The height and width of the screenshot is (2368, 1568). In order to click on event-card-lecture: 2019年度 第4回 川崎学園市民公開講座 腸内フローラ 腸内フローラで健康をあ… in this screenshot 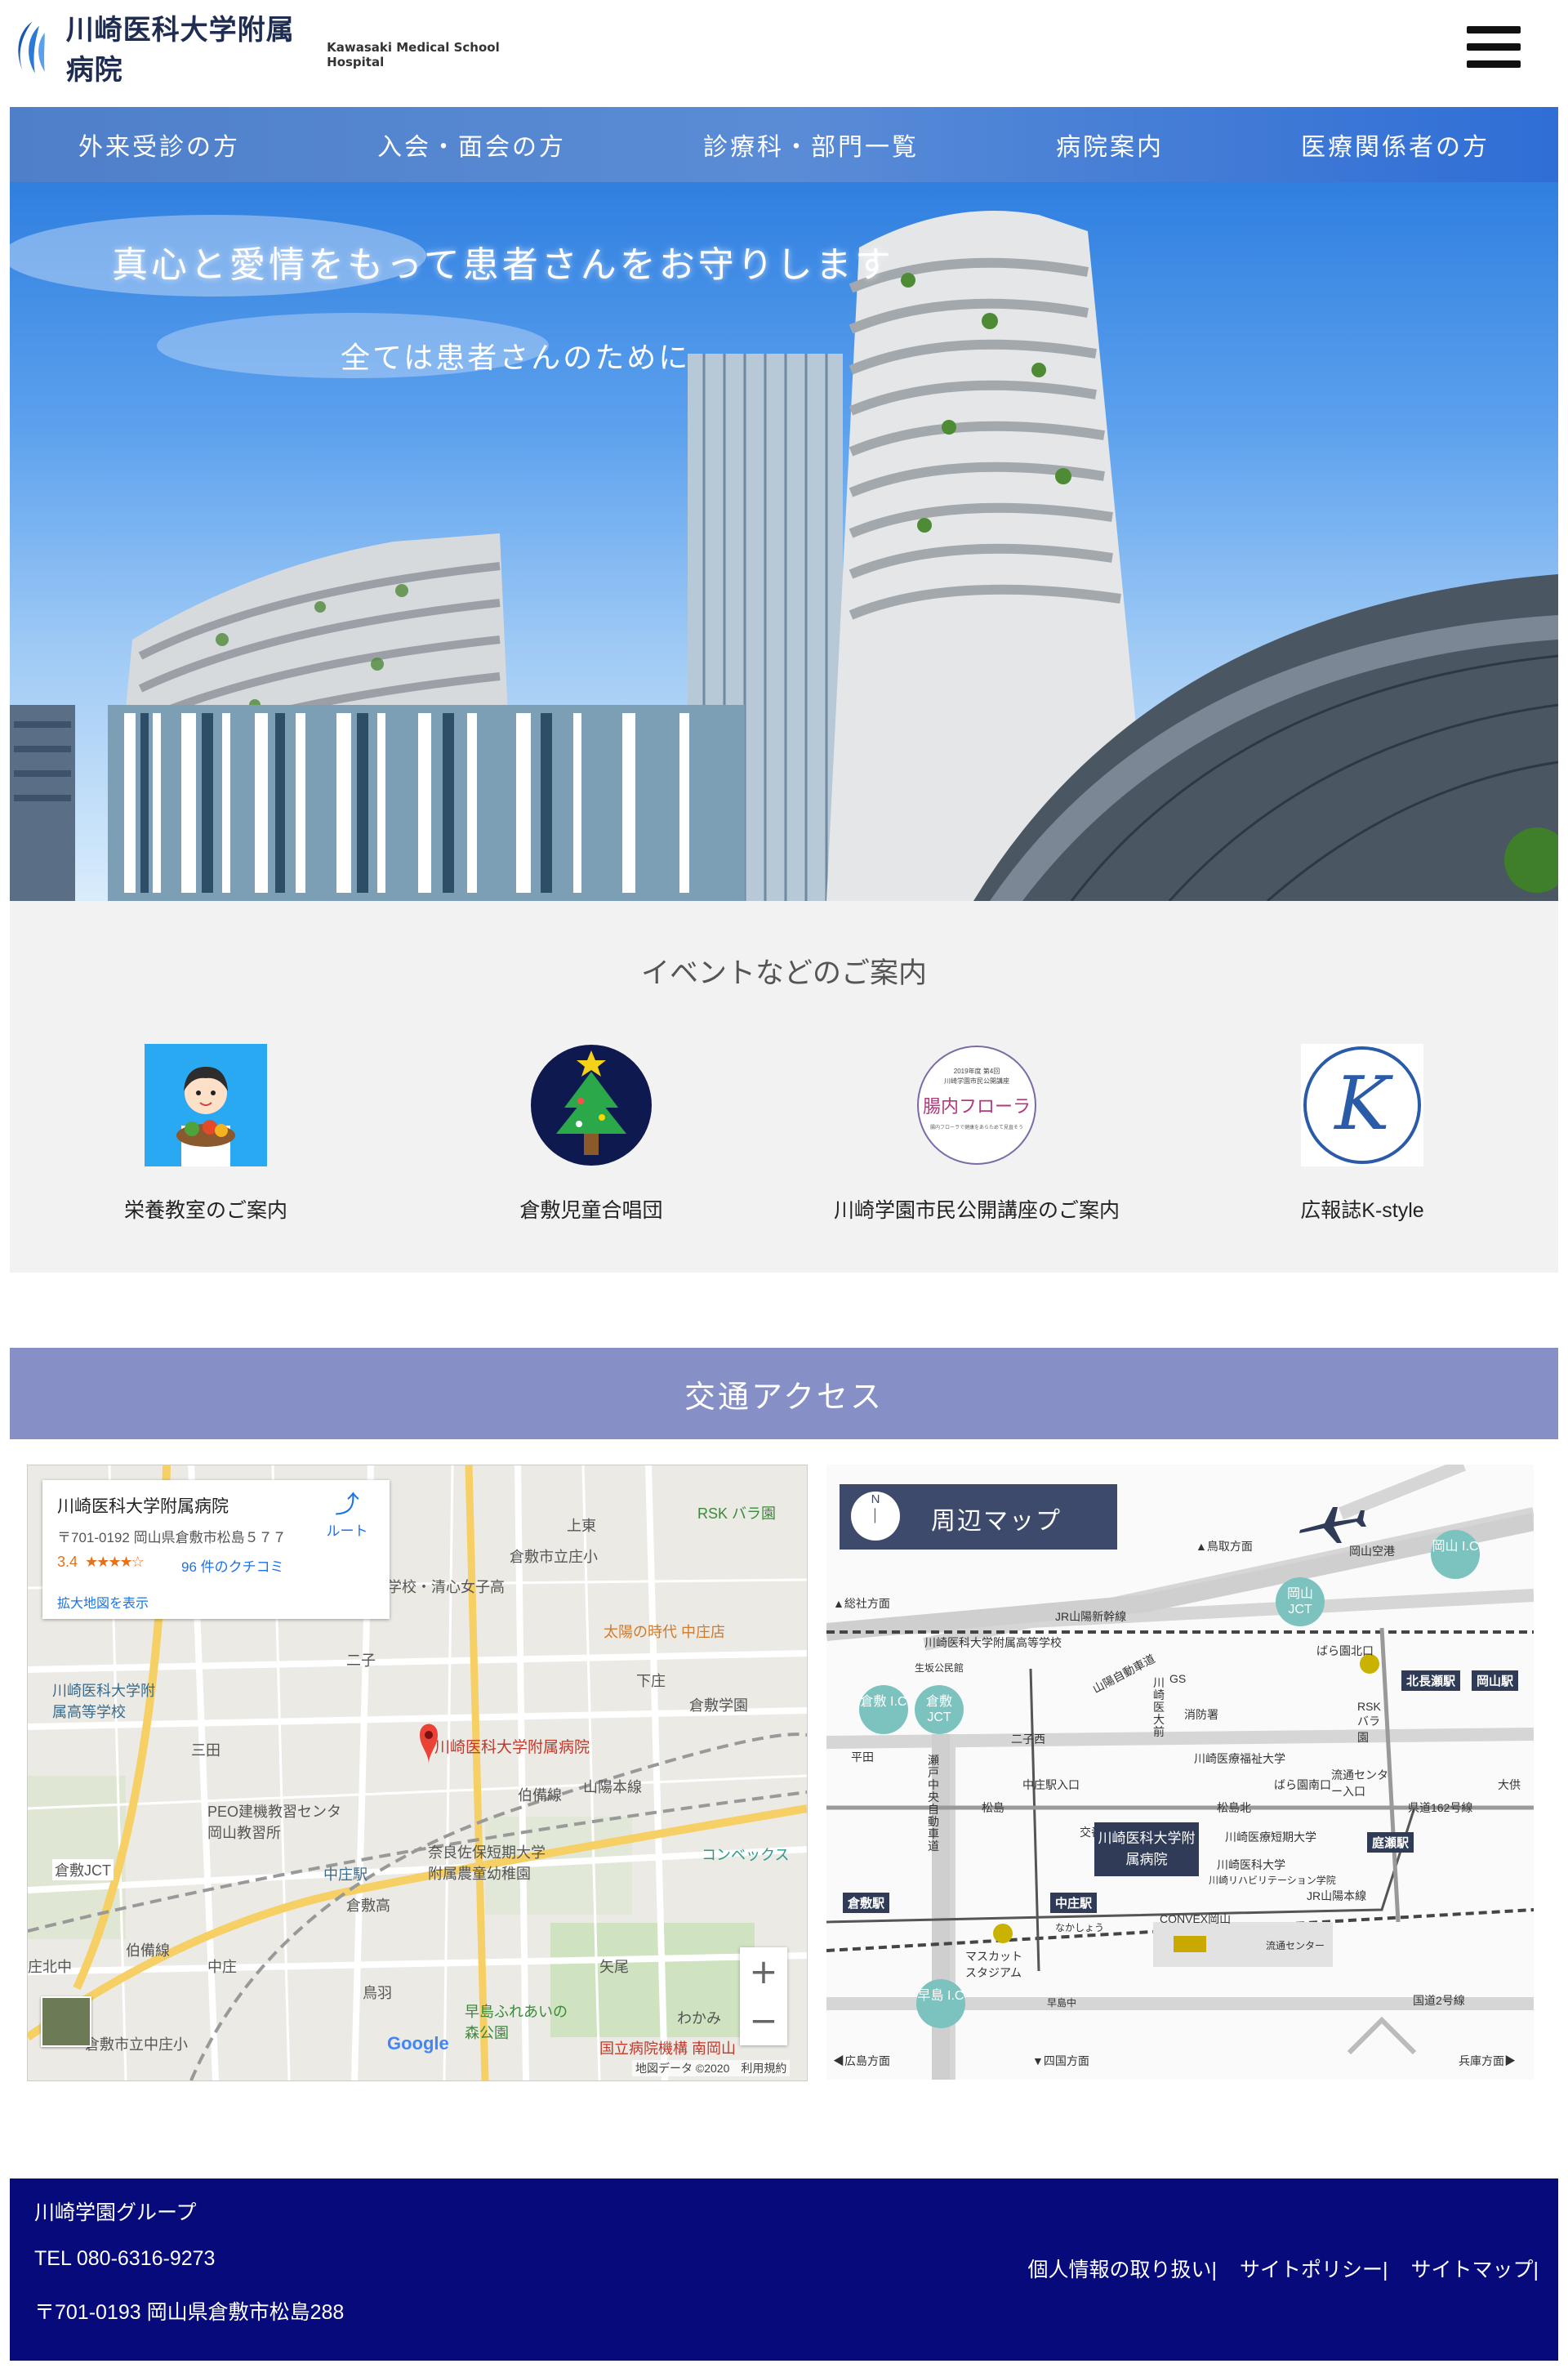, I will do `click(976, 1134)`.